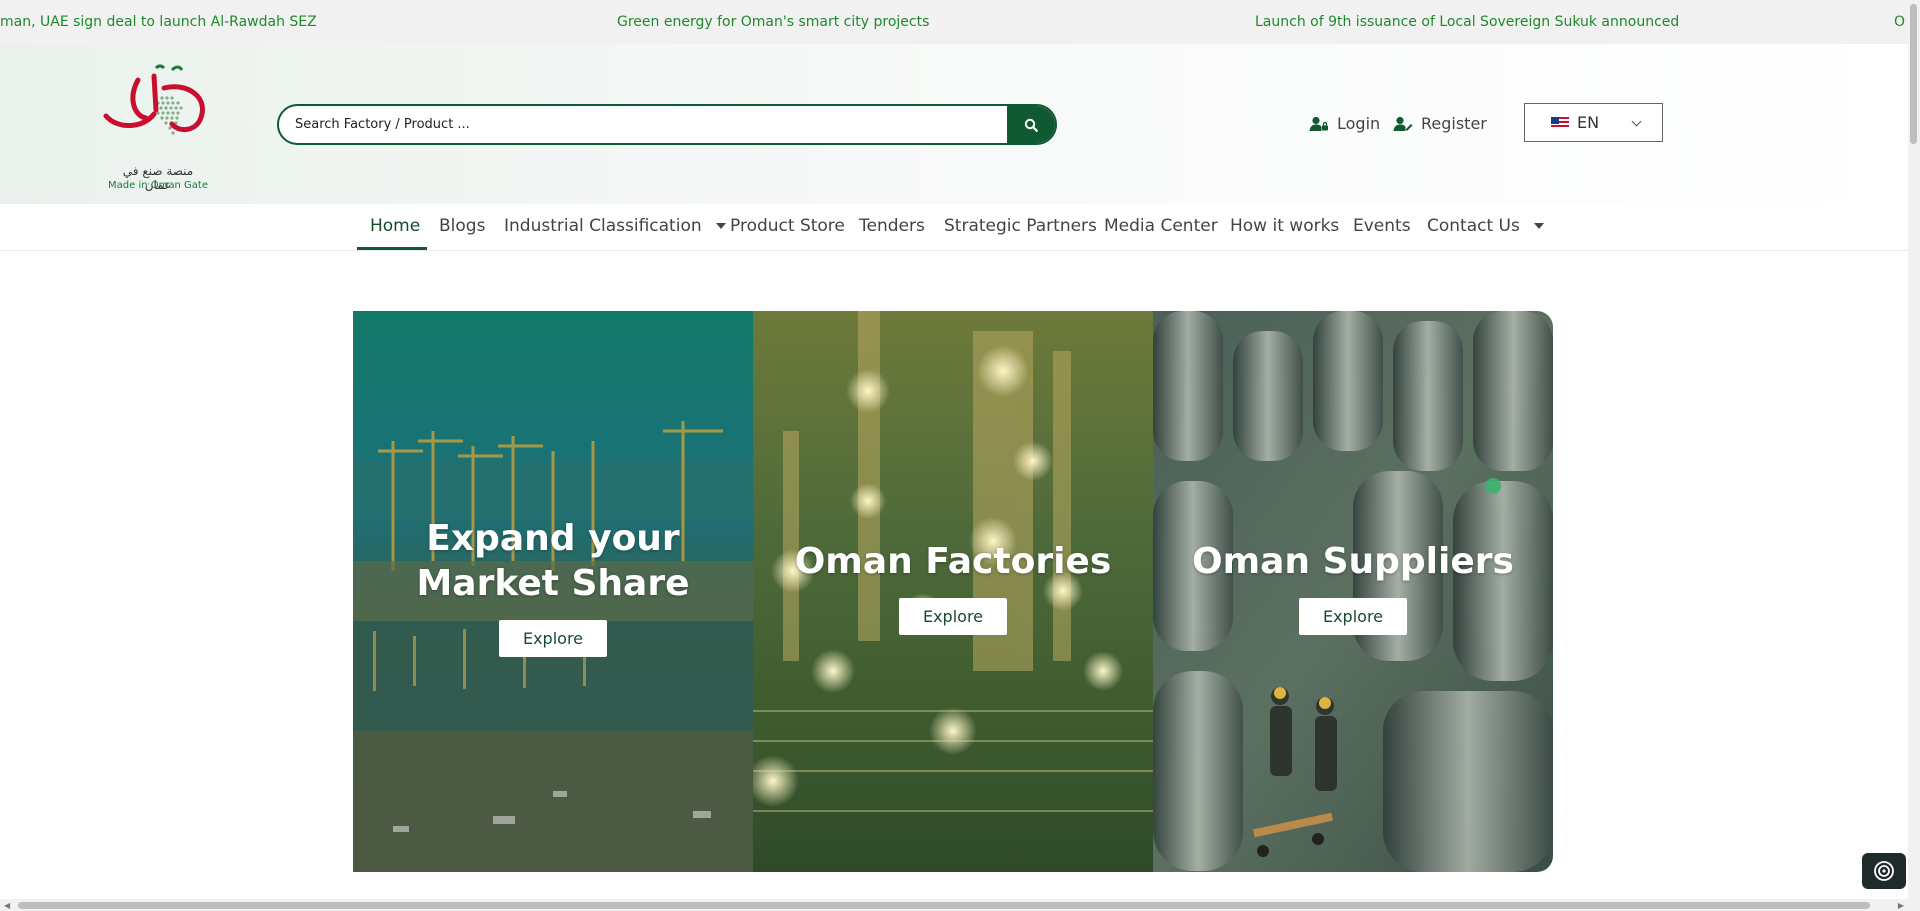 The image size is (1920, 911). I want to click on login-link: Login, so click(1344, 123).